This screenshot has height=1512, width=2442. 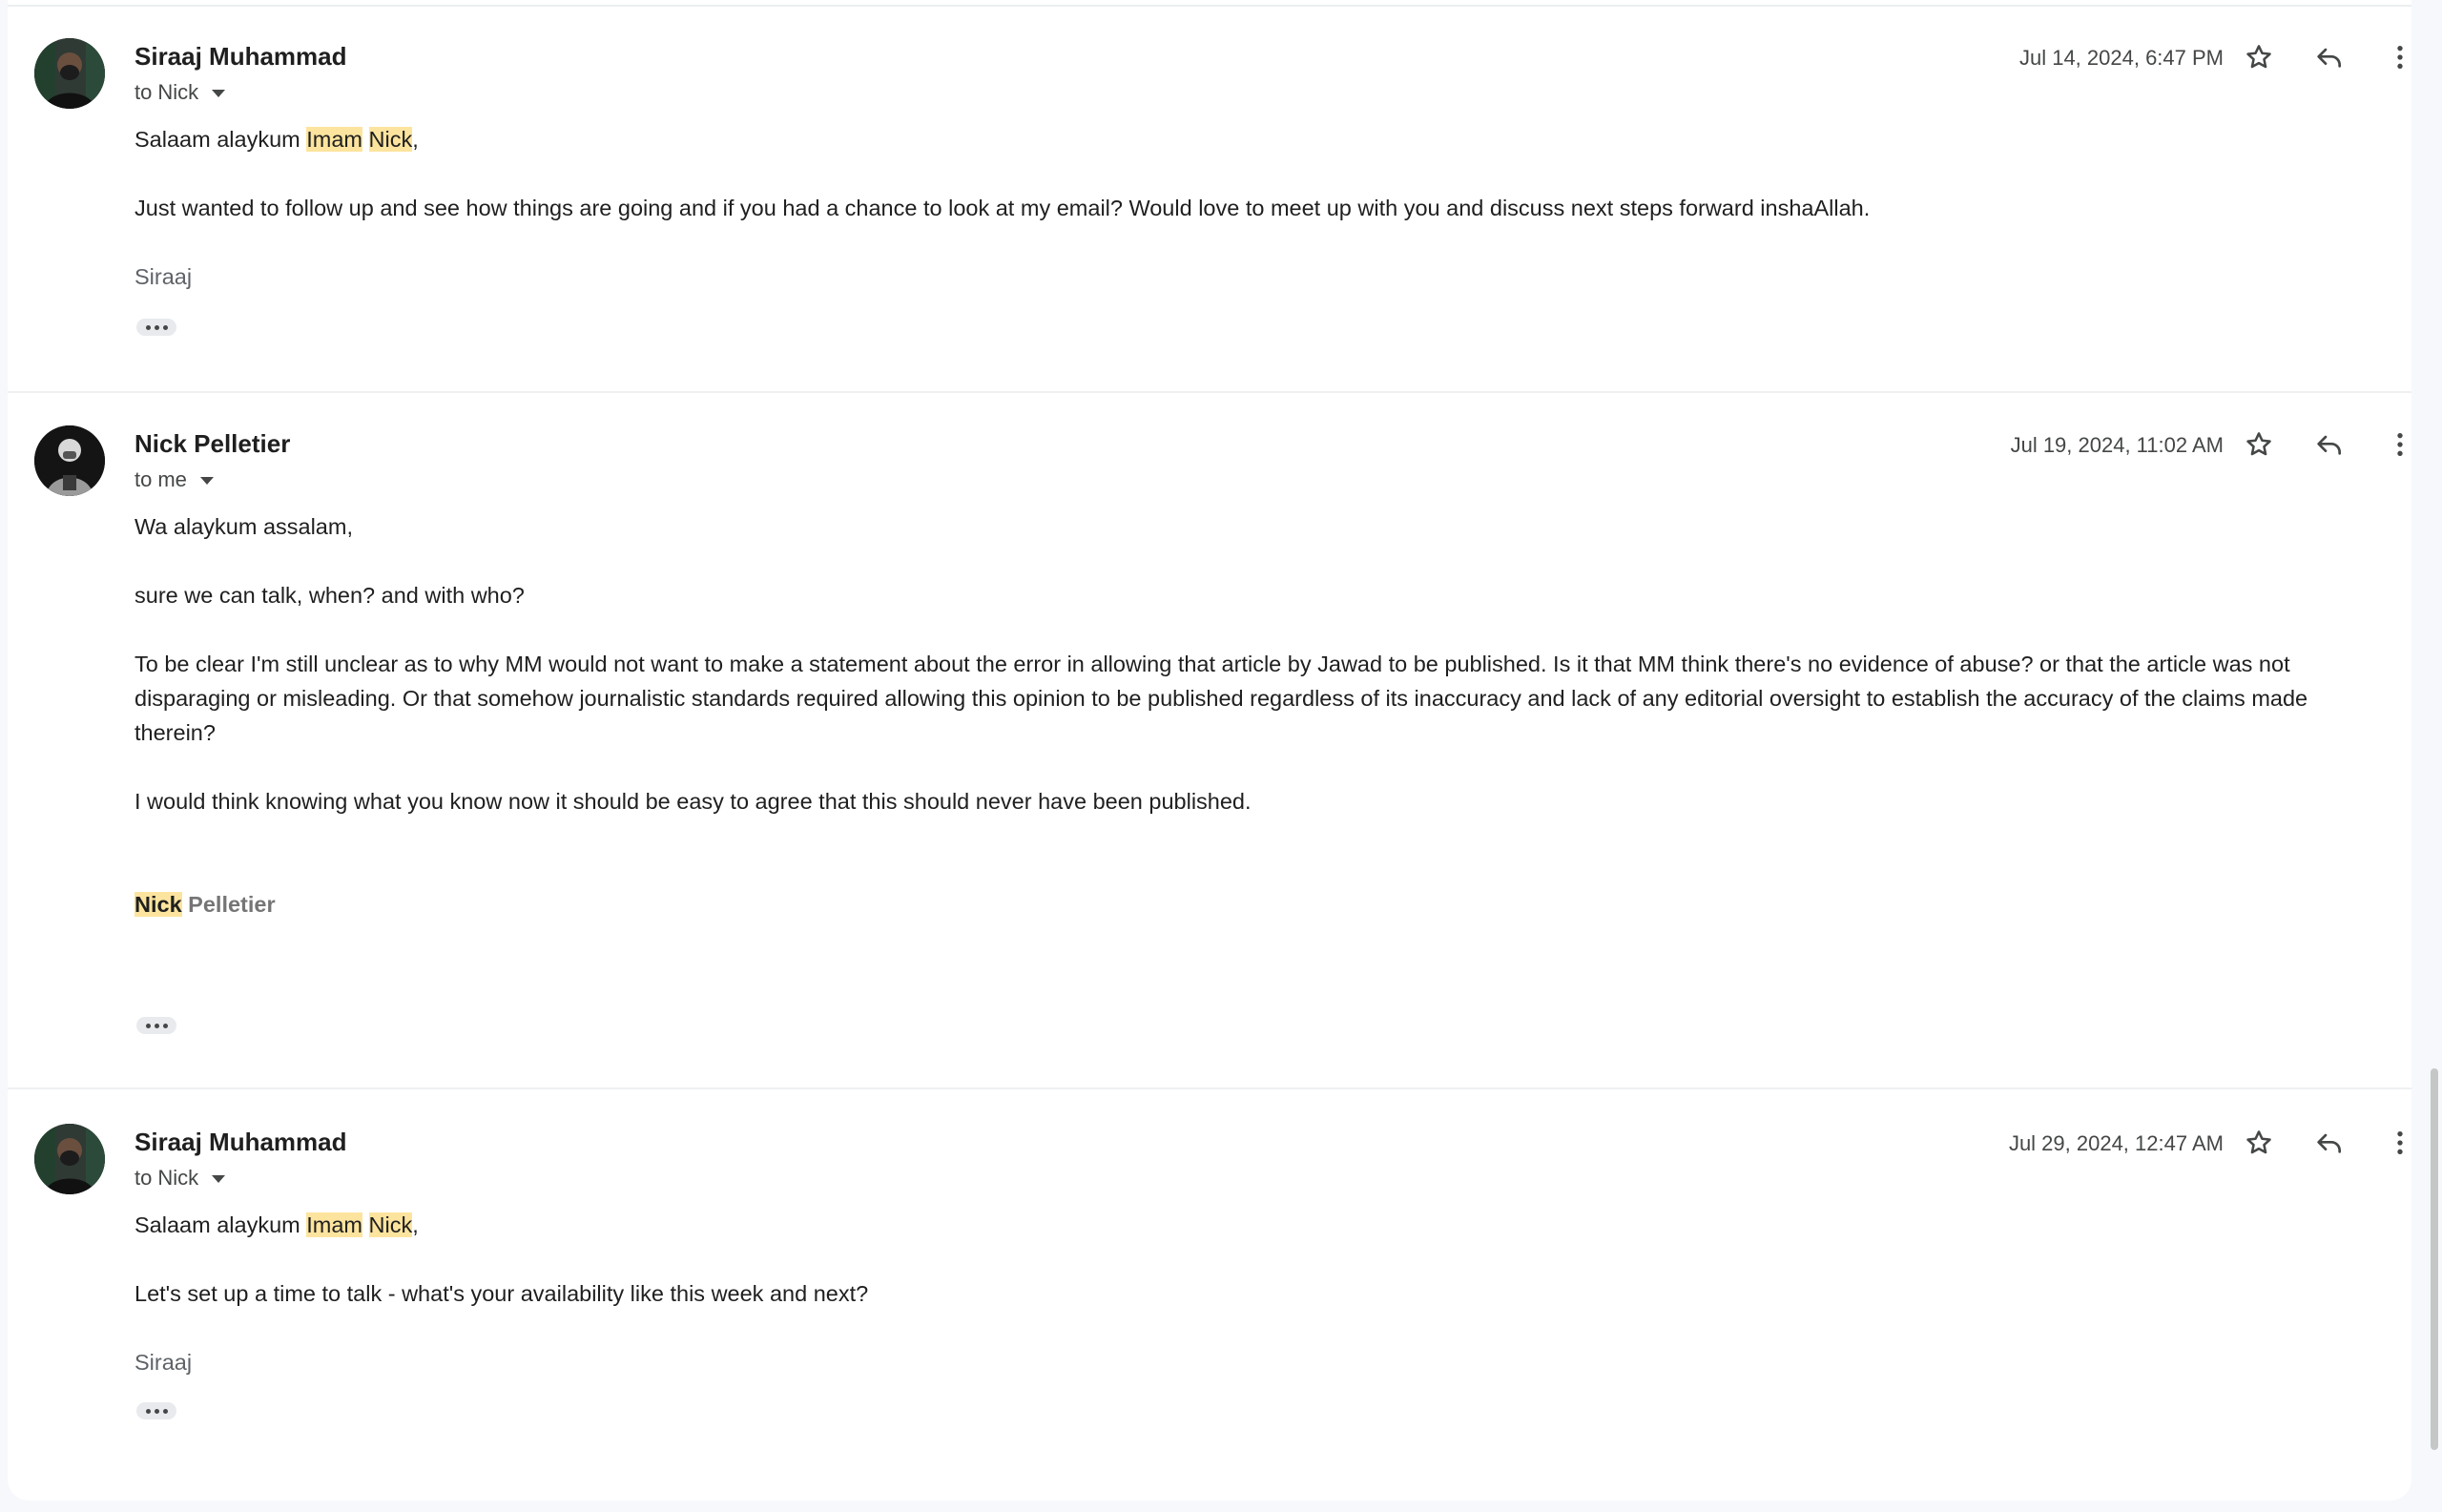 I want to click on message-timestamp: Jul 14, 2024, 6:47 PM, so click(x=2121, y=58).